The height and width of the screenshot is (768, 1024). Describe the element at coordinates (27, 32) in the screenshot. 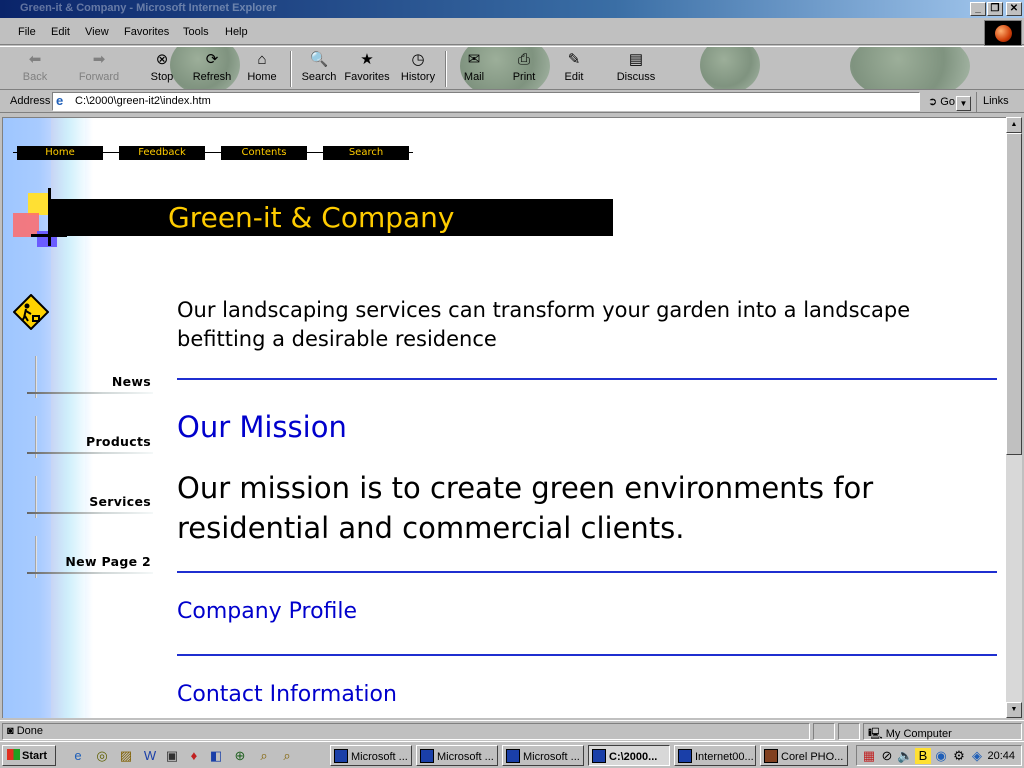

I see `menu-file: File` at that location.